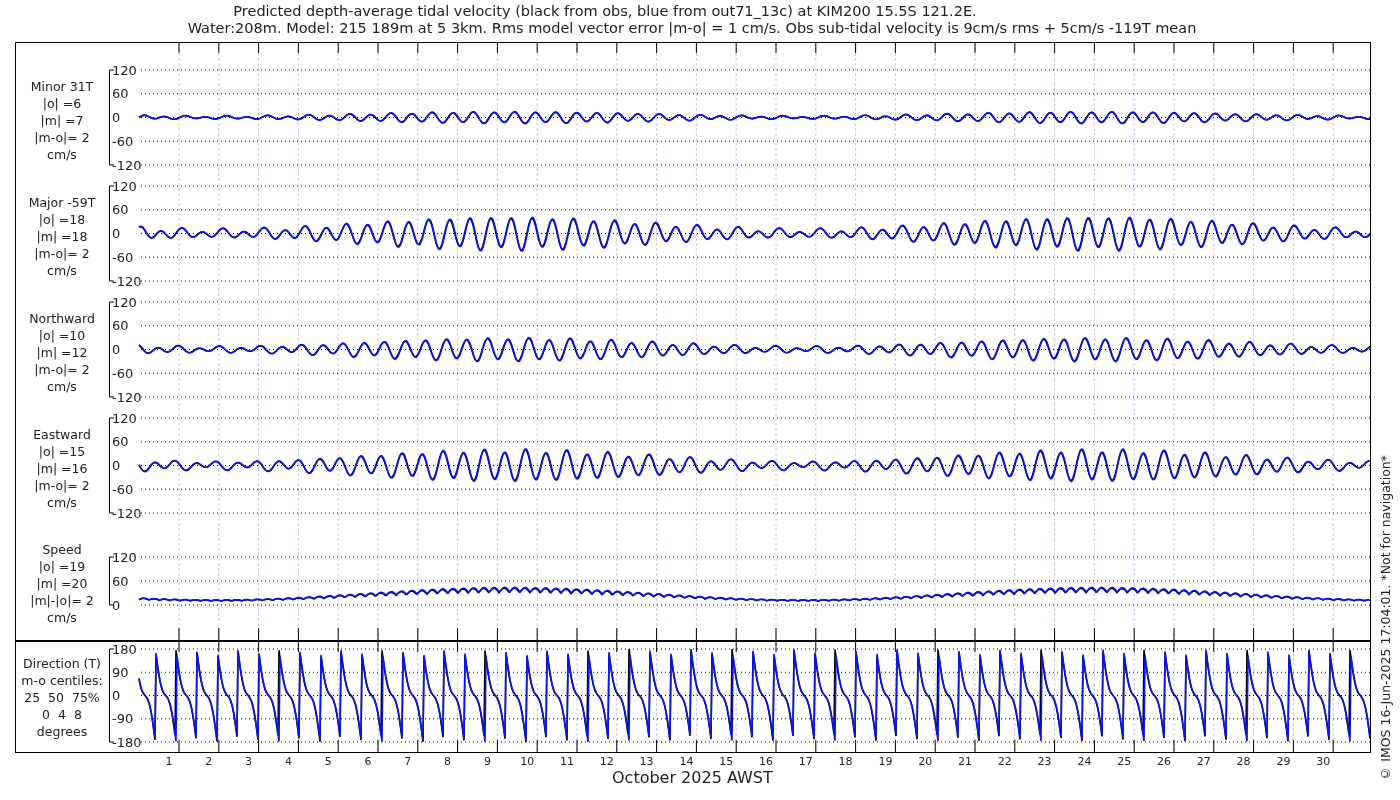  I want to click on x-tick-label: 22, so click(1004, 761).